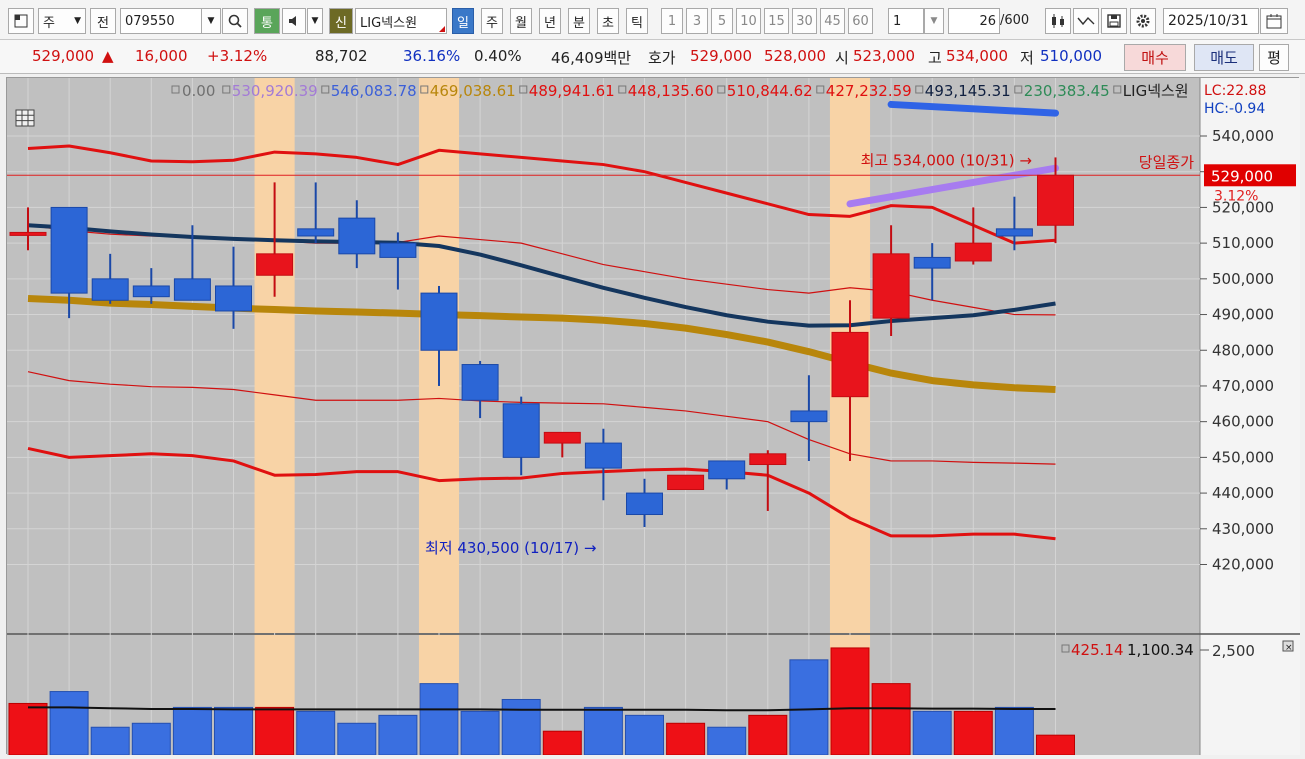  What do you see at coordinates (1211, 21) in the screenshot?
I see `date-input: 2025/10/31` at bounding box center [1211, 21].